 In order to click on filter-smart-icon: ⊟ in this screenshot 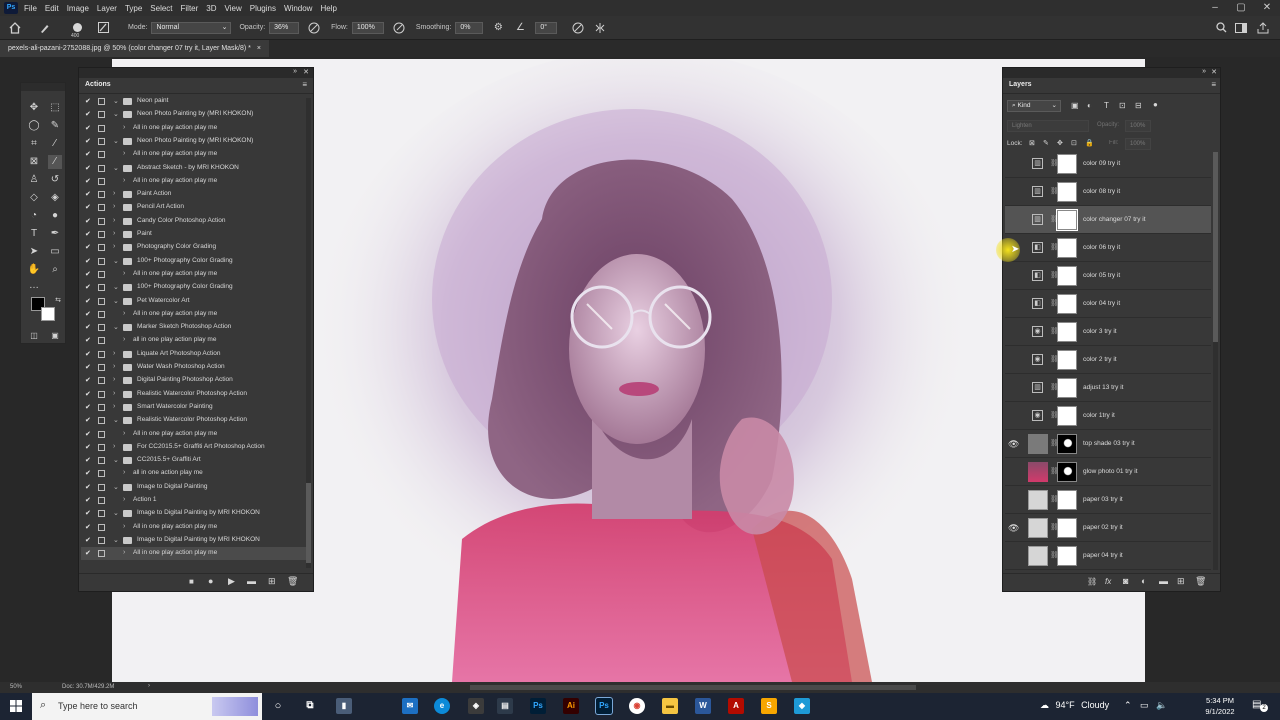, I will do `click(1138, 105)`.